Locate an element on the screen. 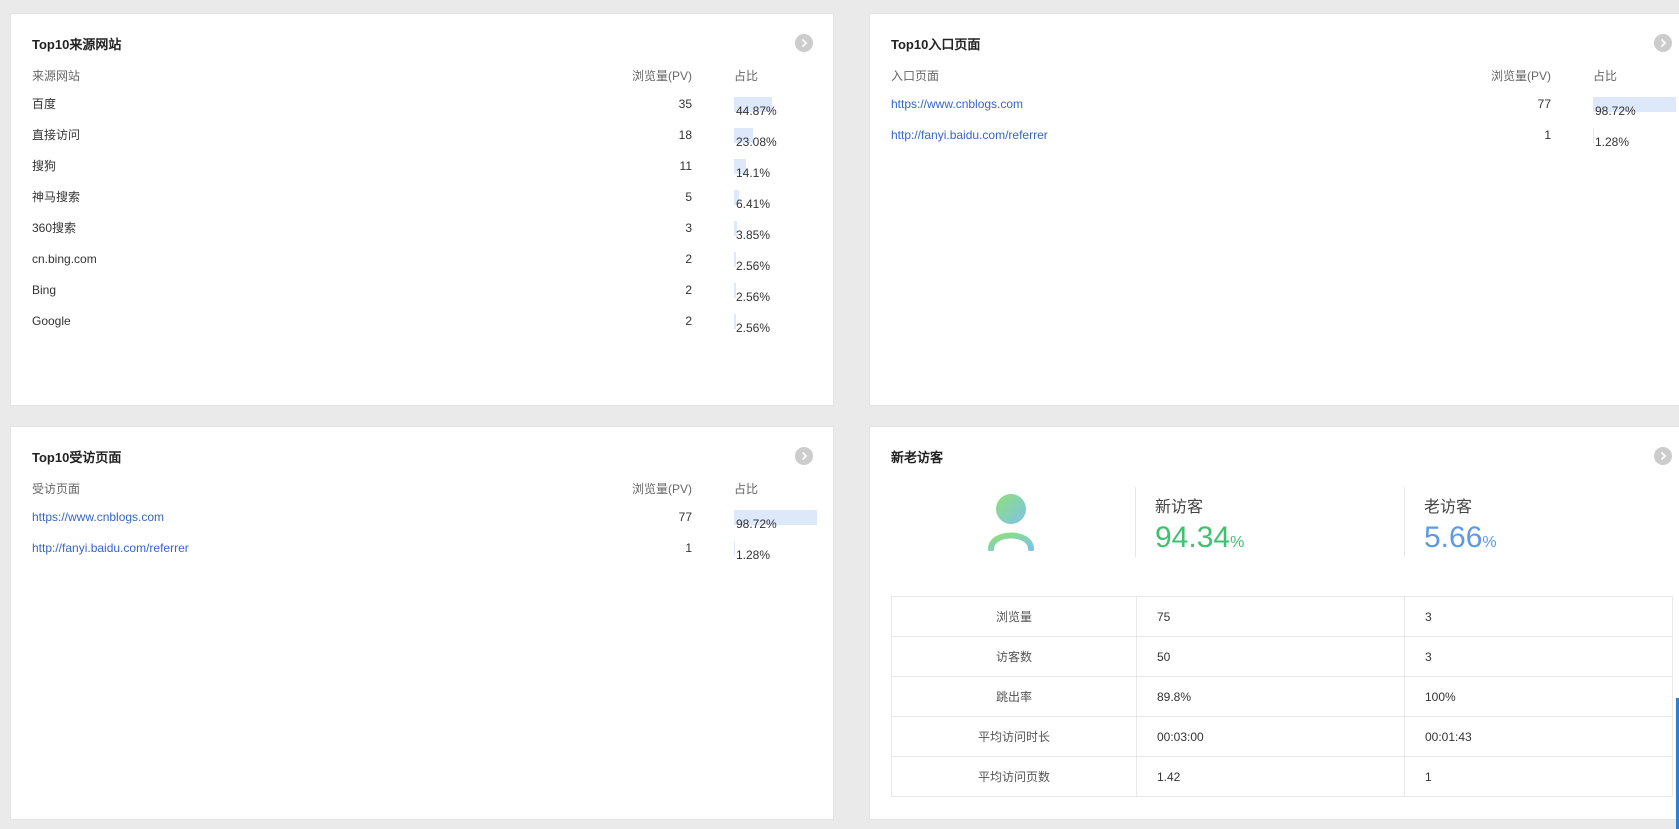 This screenshot has height=829, width=1679. table-row: Bing 2 2.56% is located at coordinates (427, 291).